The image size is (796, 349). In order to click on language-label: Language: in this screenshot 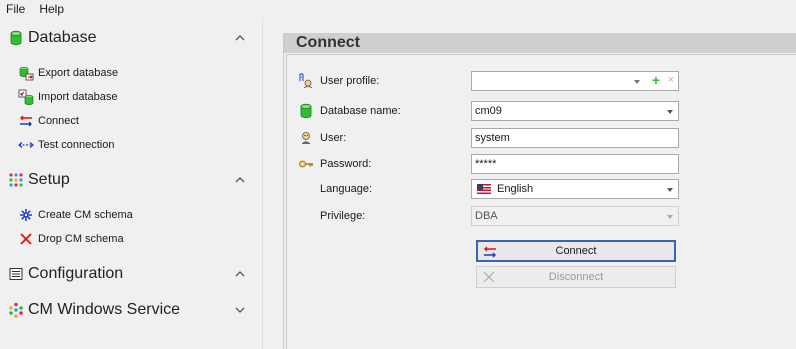, I will do `click(346, 189)`.